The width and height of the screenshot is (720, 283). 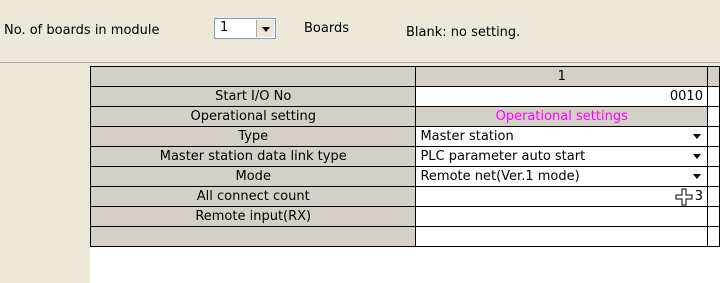 I want to click on type-select: Master station, so click(x=561, y=136).